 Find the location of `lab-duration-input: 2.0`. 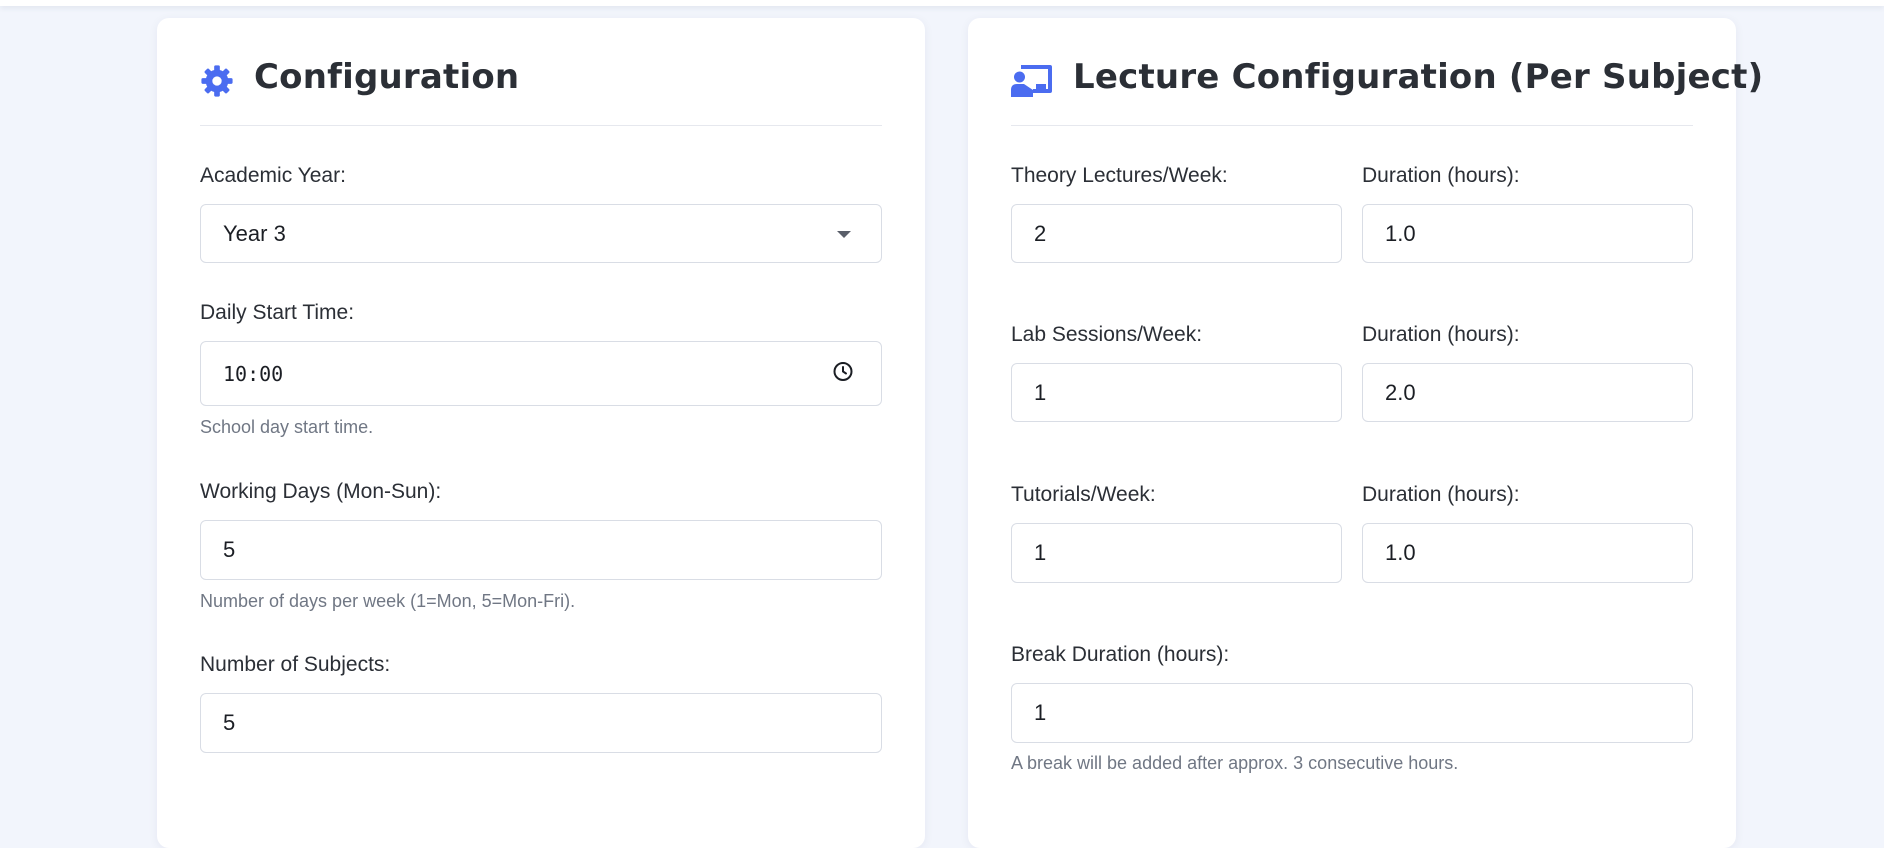

lab-duration-input: 2.0 is located at coordinates (1527, 392).